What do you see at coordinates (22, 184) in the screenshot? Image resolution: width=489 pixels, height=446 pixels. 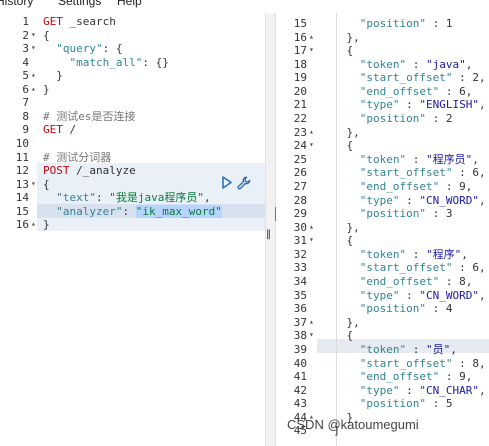 I see `request-line-number: 13` at bounding box center [22, 184].